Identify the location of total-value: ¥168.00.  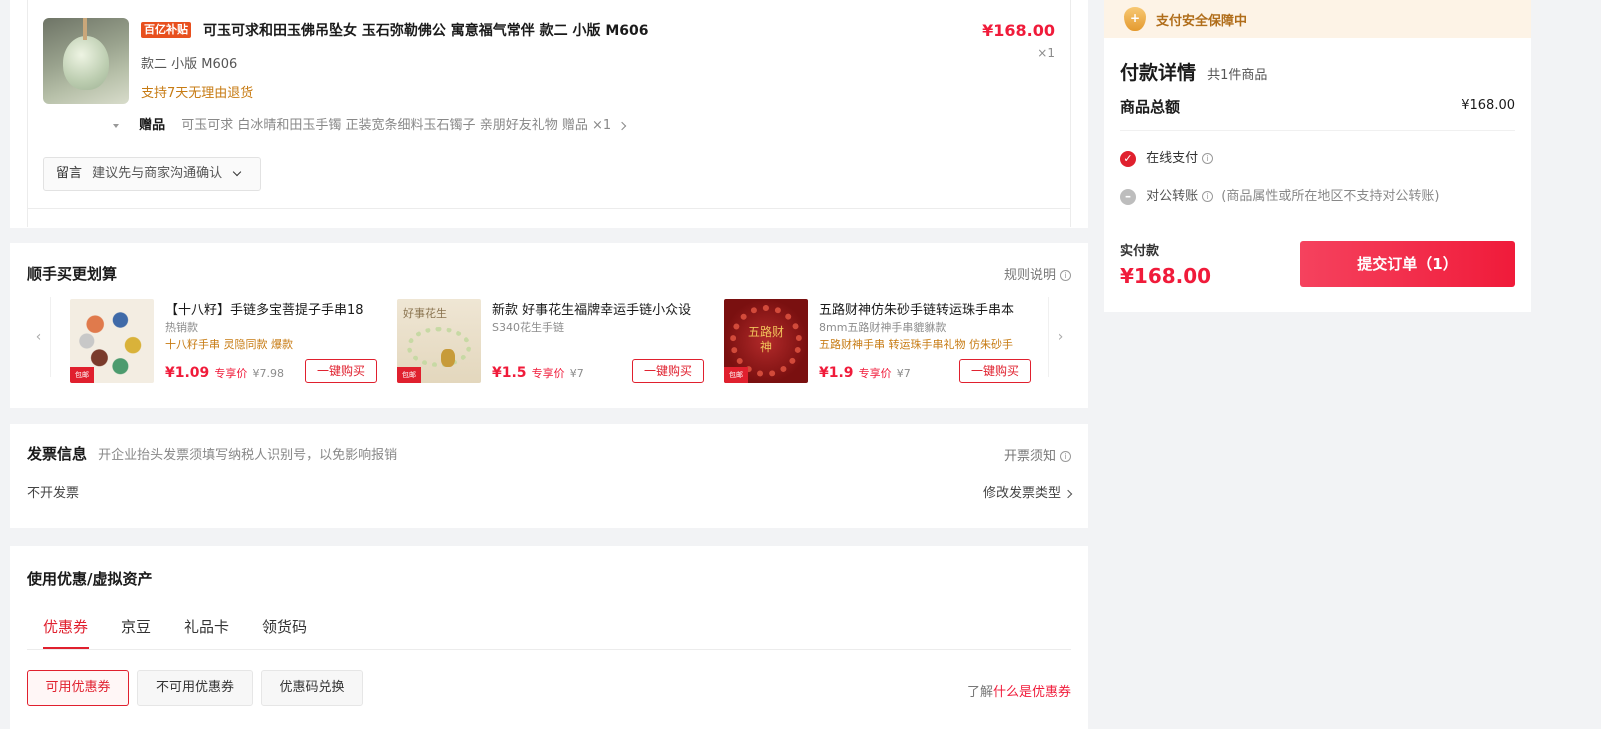
(1488, 105).